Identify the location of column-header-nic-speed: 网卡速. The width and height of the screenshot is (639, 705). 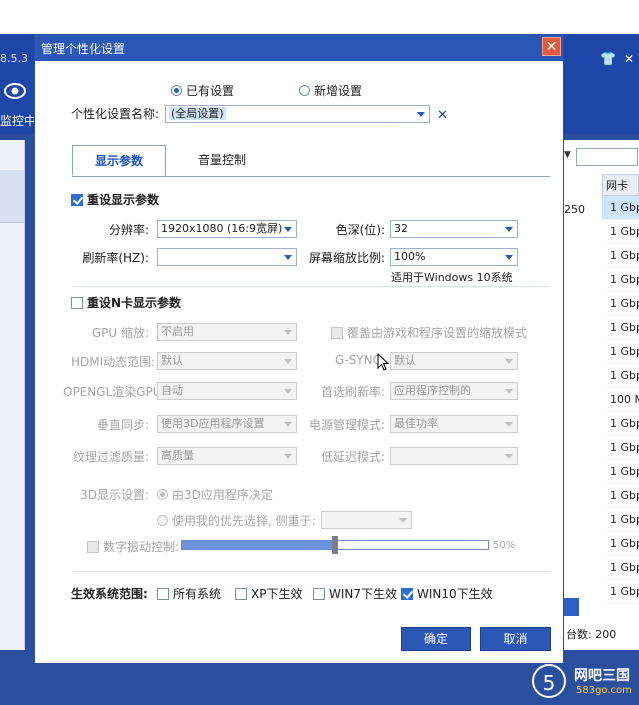
(620, 194).